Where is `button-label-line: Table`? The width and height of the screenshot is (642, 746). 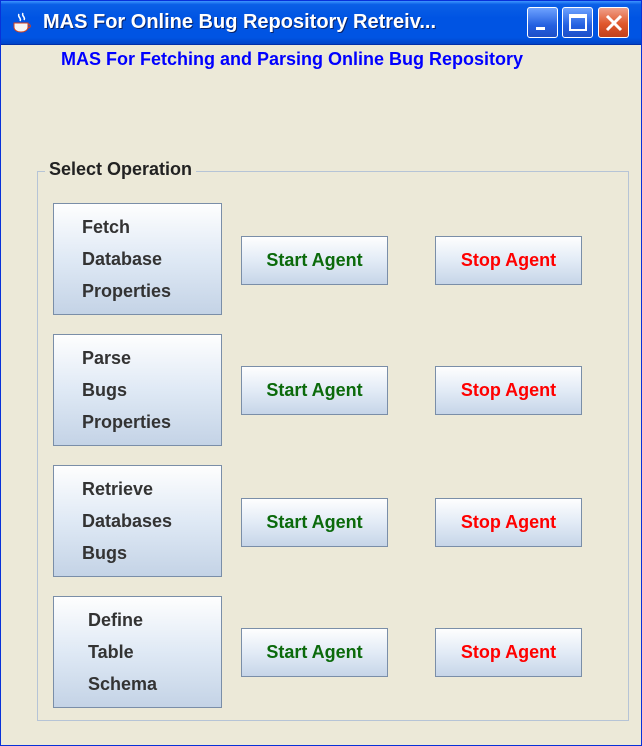
button-label-line: Table is located at coordinates (111, 652).